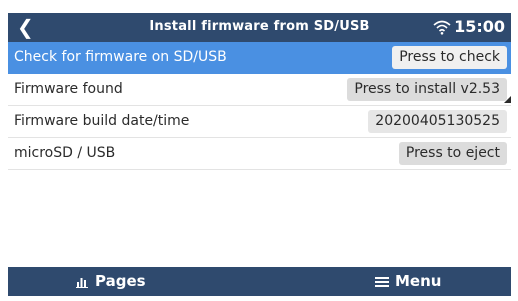 This screenshot has width=518, height=301. I want to click on firmware-found-row: Firmware found Press to install v2.53, so click(259, 90).